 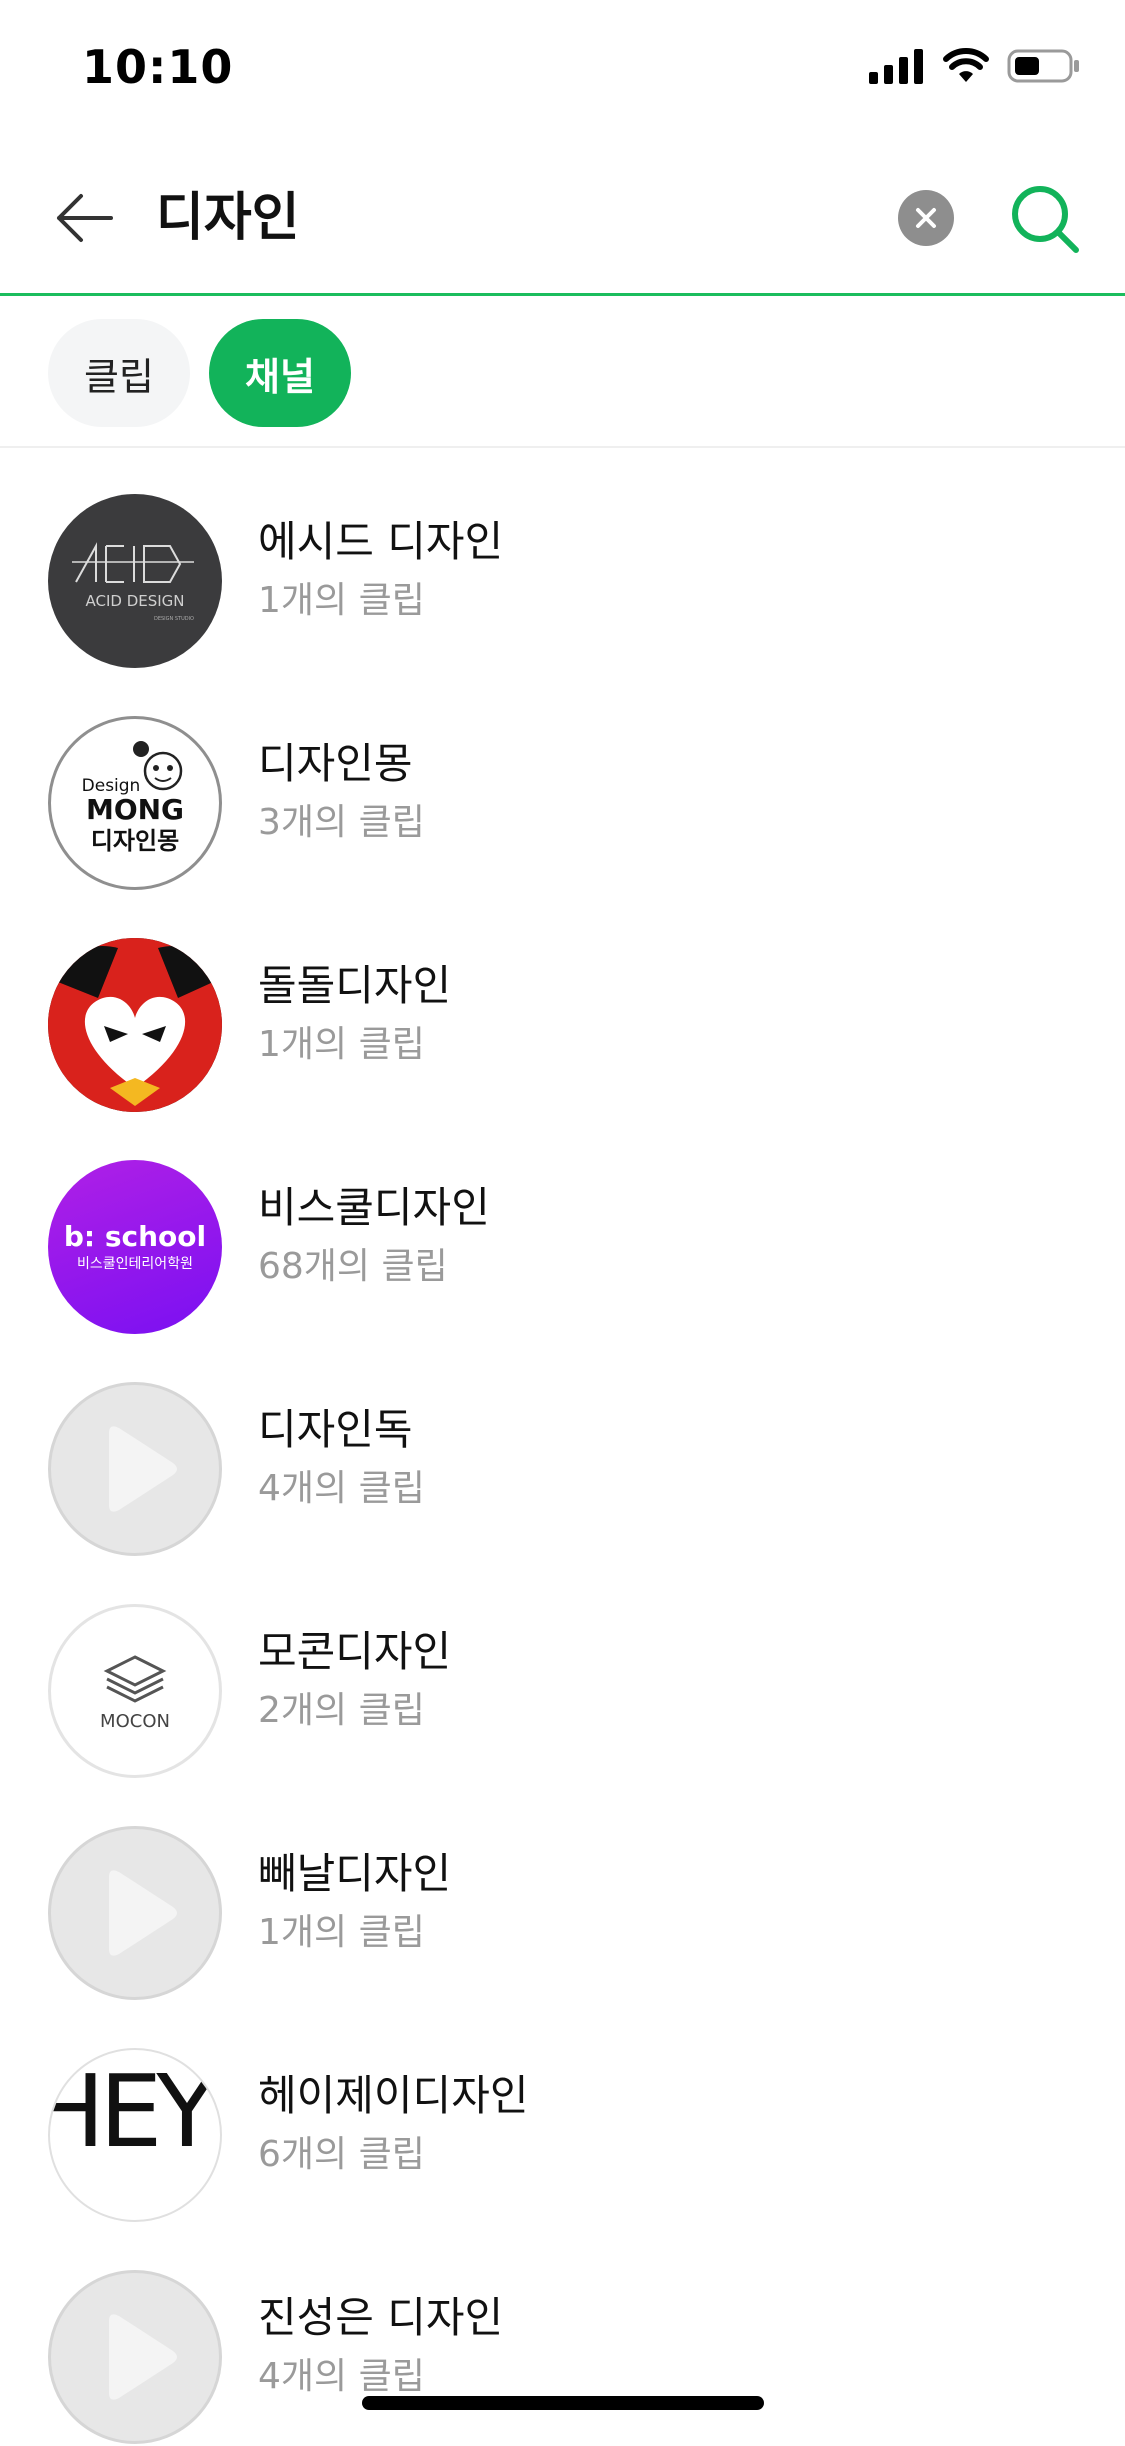 I want to click on channel-name: 디자인독, so click(x=335, y=1429).